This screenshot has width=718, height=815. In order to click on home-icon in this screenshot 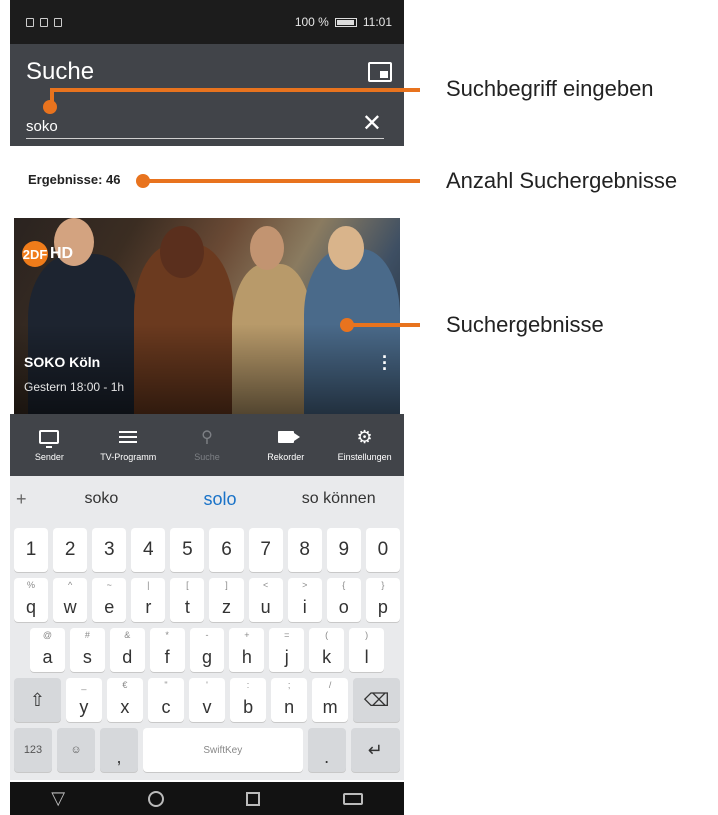, I will do `click(155, 798)`.